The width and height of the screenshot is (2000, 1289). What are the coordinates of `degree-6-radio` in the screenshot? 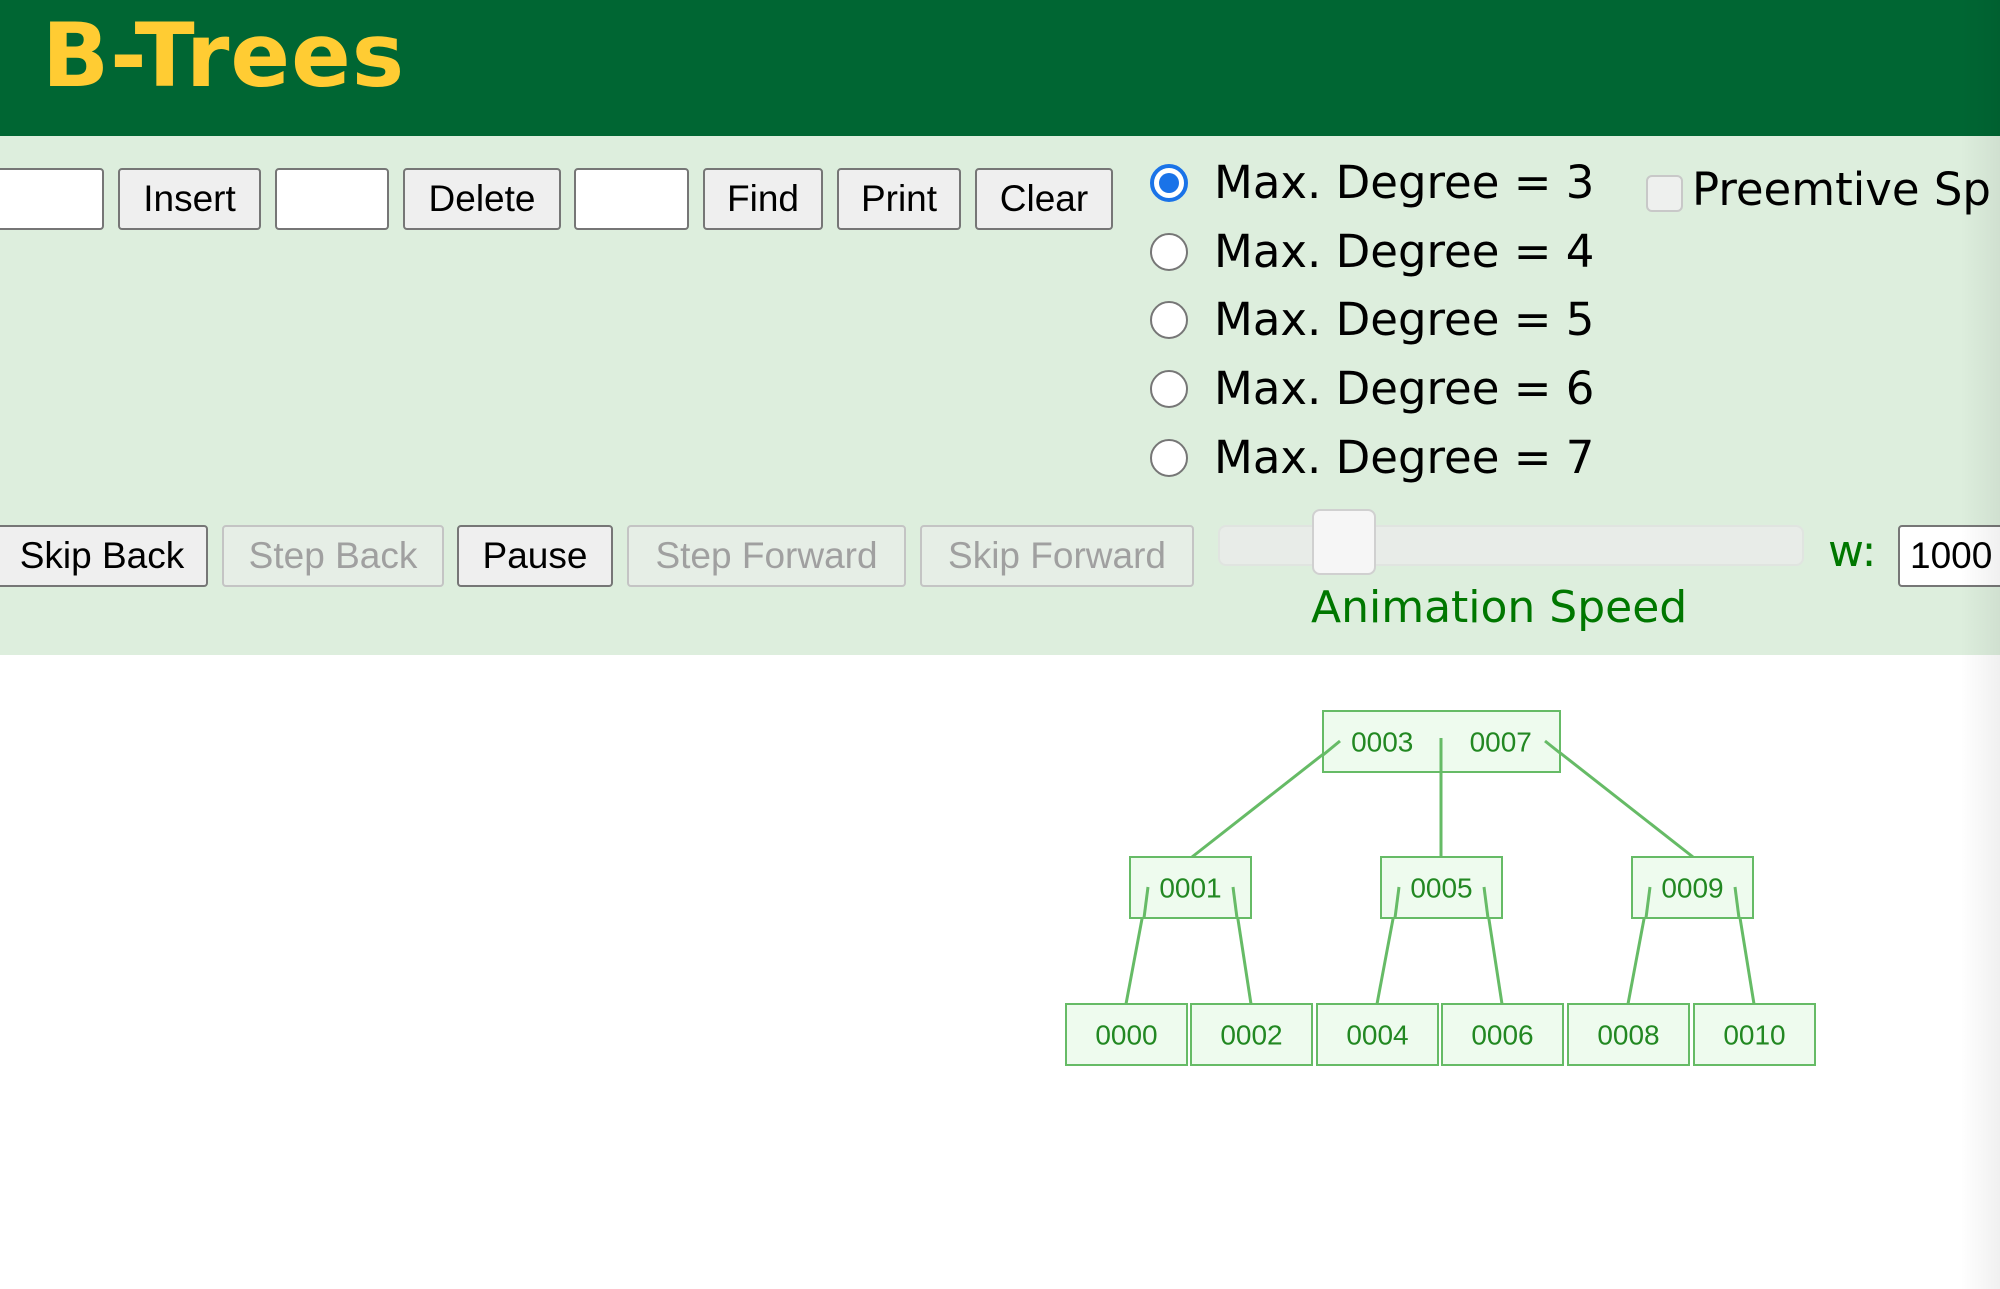 It's located at (1169, 389).